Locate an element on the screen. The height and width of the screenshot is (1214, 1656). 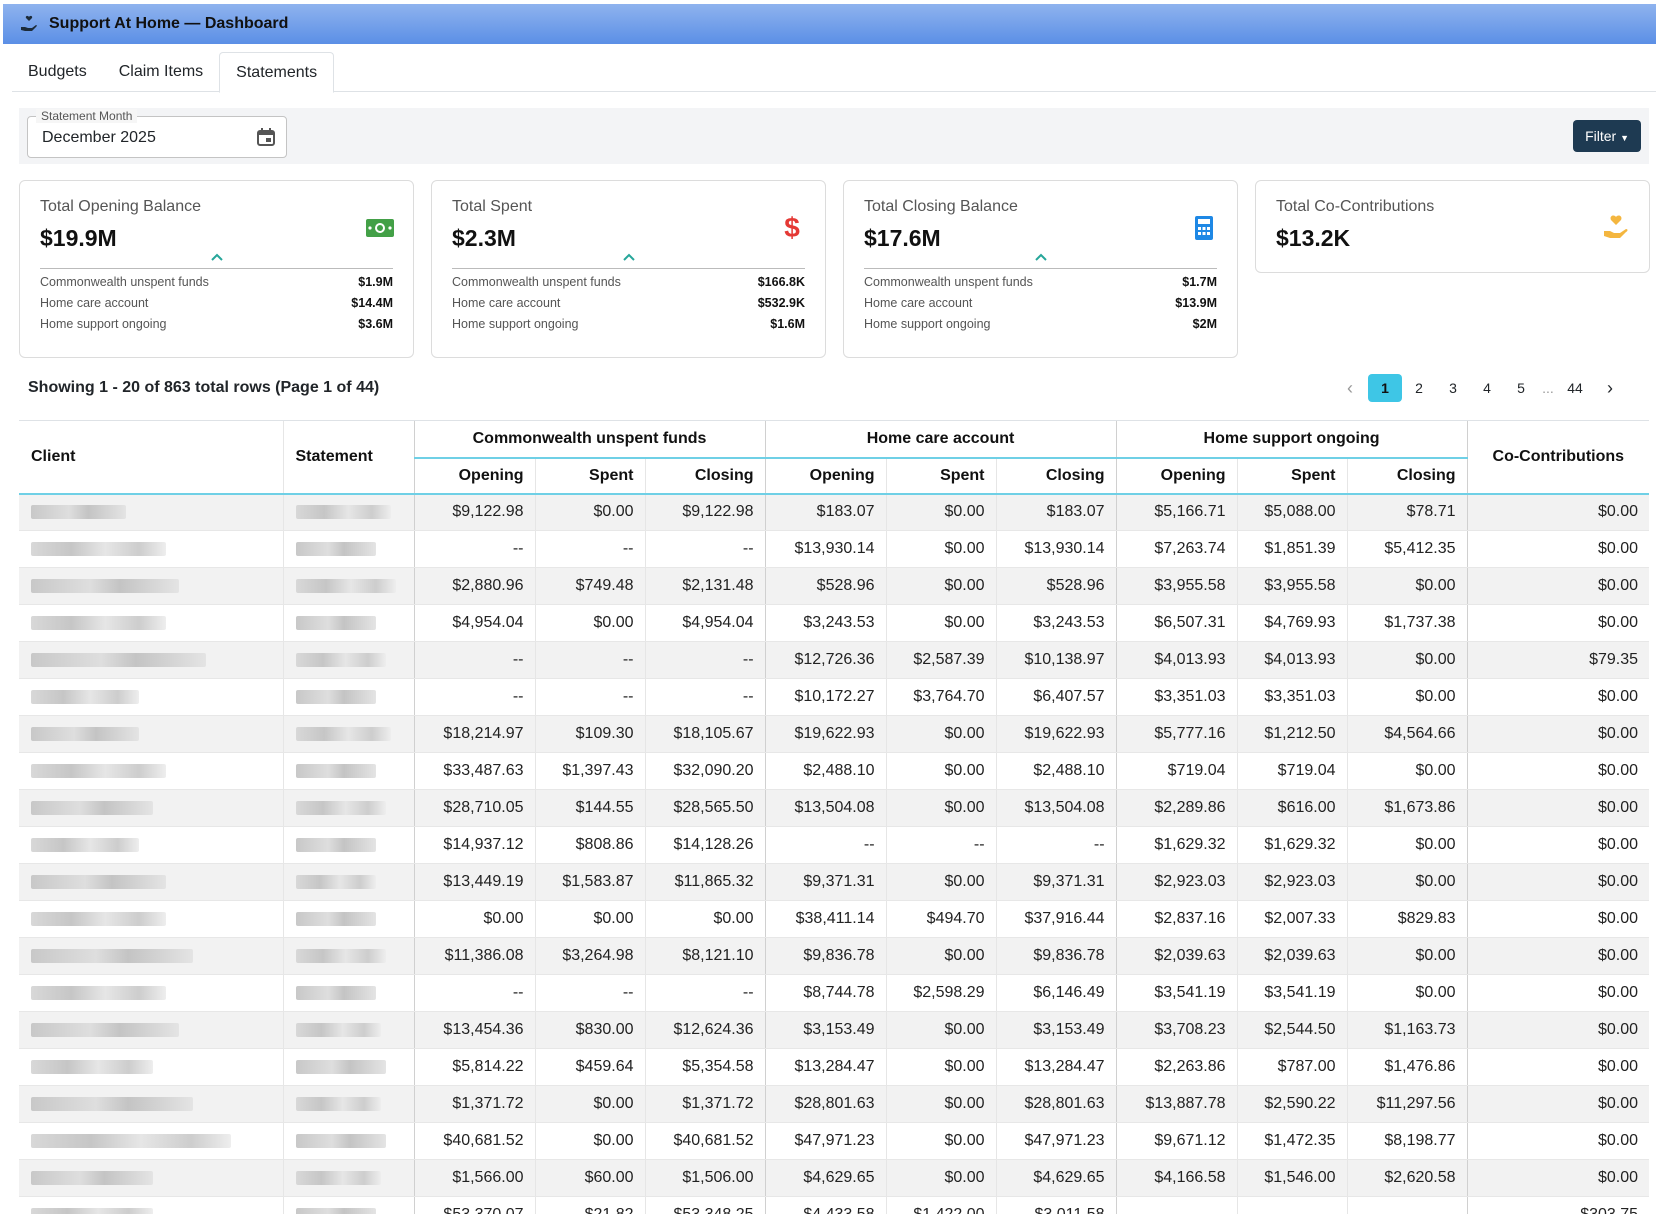
col-header-co-contributions: Co-Contributions is located at coordinates (1557, 457).